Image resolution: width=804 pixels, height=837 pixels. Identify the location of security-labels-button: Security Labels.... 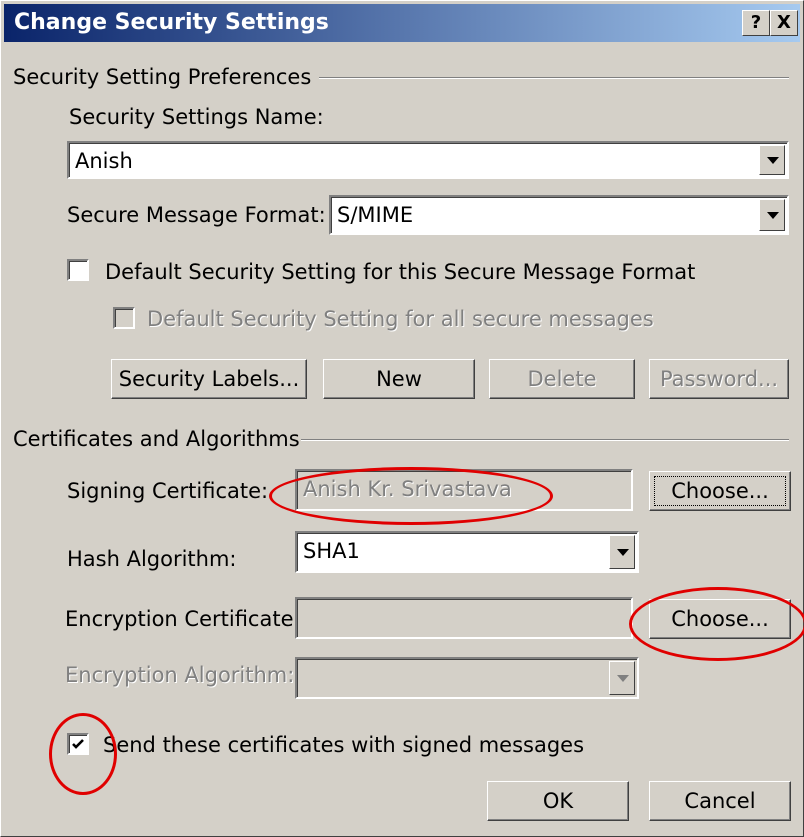
(209, 379).